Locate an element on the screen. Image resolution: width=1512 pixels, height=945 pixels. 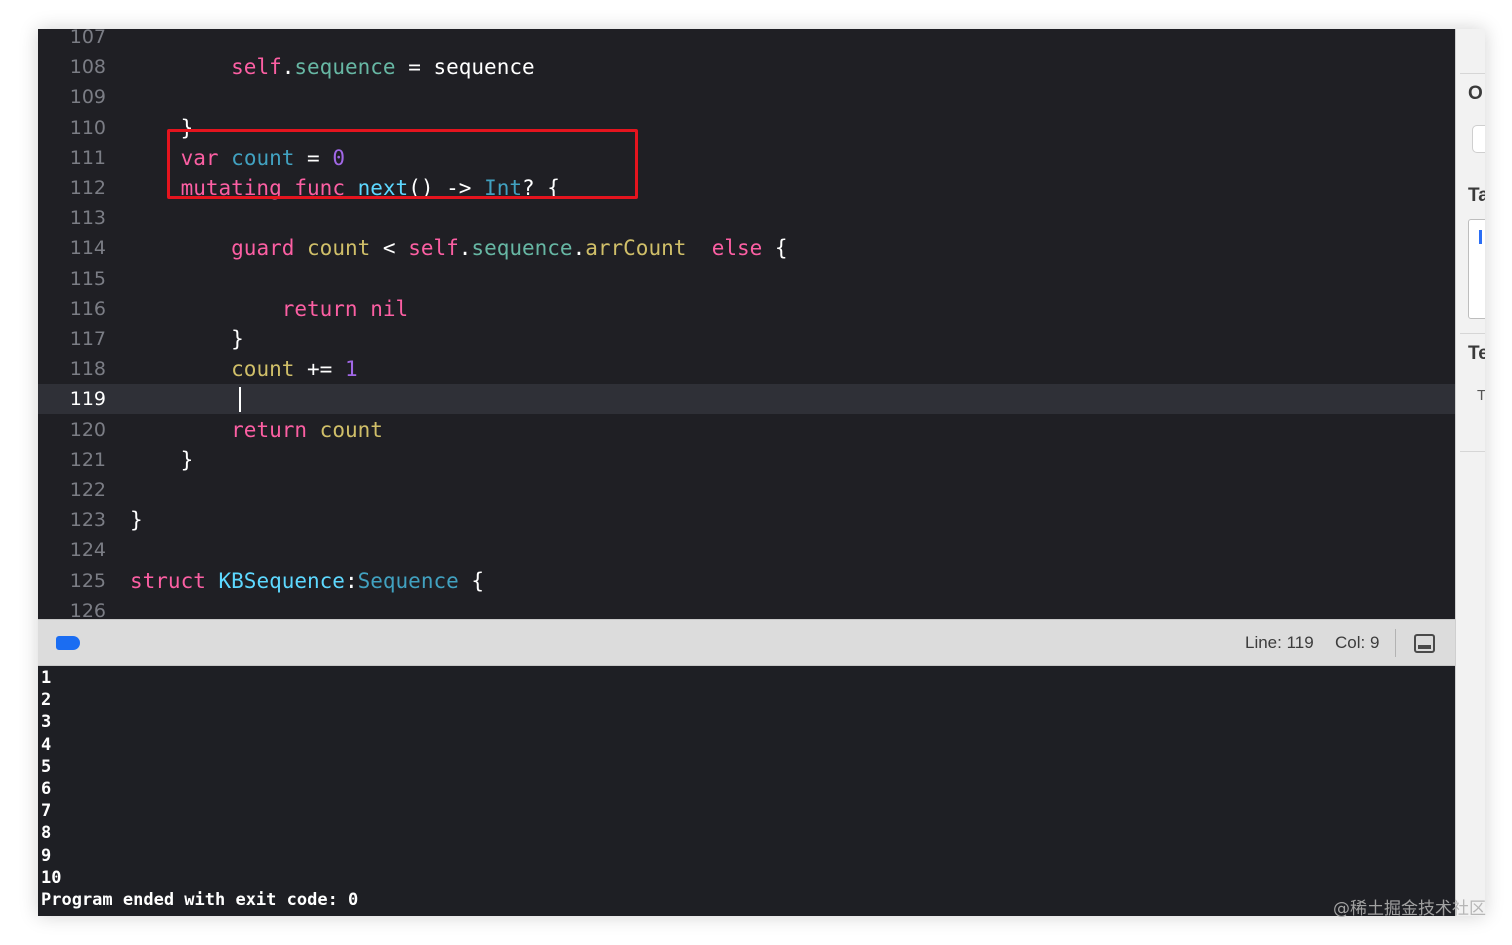
code-line: 119 is located at coordinates (746, 399).